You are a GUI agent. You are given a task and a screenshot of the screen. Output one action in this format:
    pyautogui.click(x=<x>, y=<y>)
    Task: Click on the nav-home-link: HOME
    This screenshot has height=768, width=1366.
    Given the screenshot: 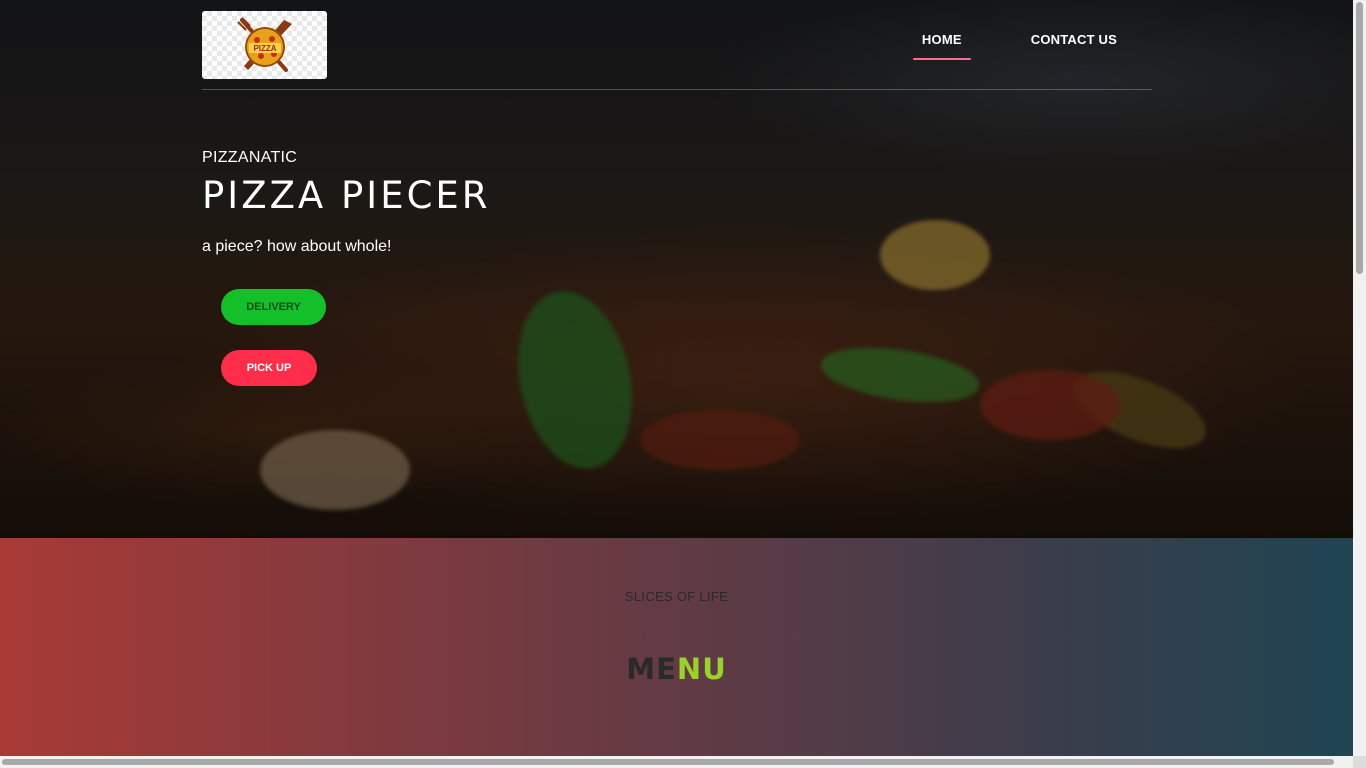 What is the action you would take?
    pyautogui.click(x=941, y=45)
    